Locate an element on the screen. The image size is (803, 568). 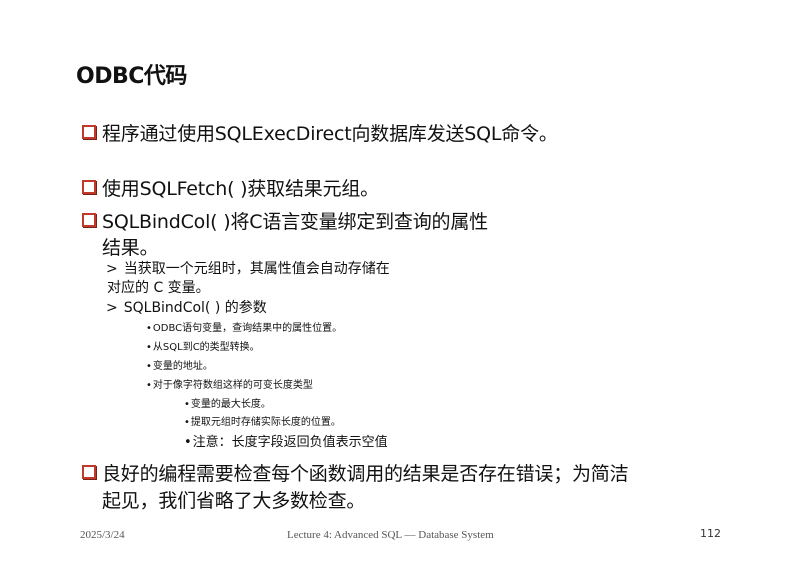
sub-item-text: SQLBindCol( ) 的参数 is located at coordinates (195, 308).